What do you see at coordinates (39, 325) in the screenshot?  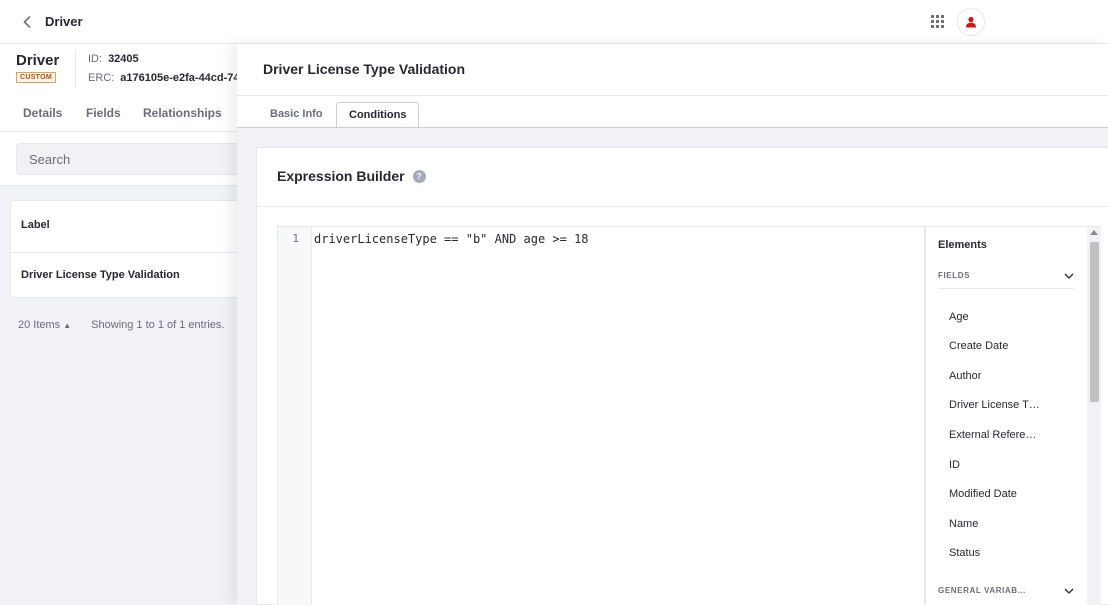 I see `items-per-page-label: 20 Items` at bounding box center [39, 325].